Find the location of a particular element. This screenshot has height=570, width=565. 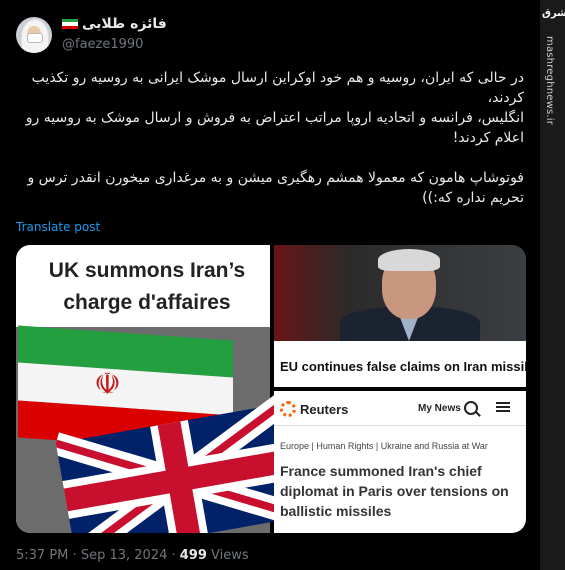

avatar is located at coordinates (34, 35).